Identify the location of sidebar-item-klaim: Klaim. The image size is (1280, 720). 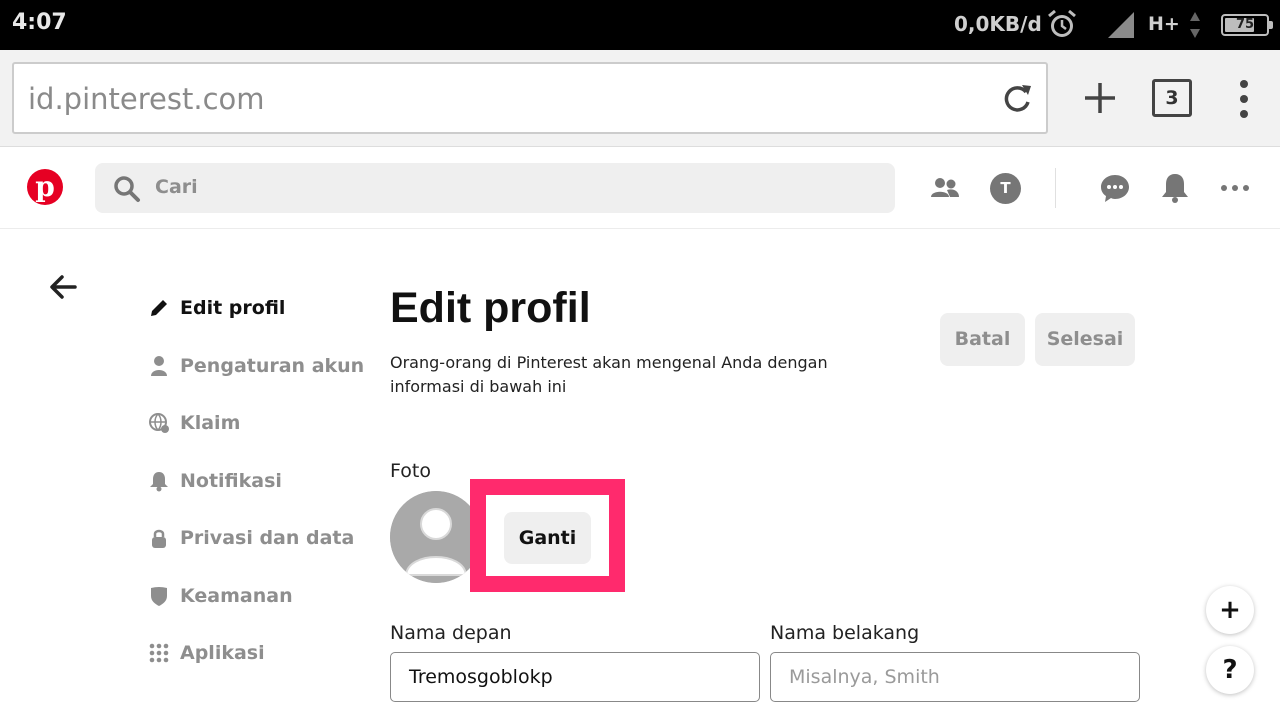
(263, 423).